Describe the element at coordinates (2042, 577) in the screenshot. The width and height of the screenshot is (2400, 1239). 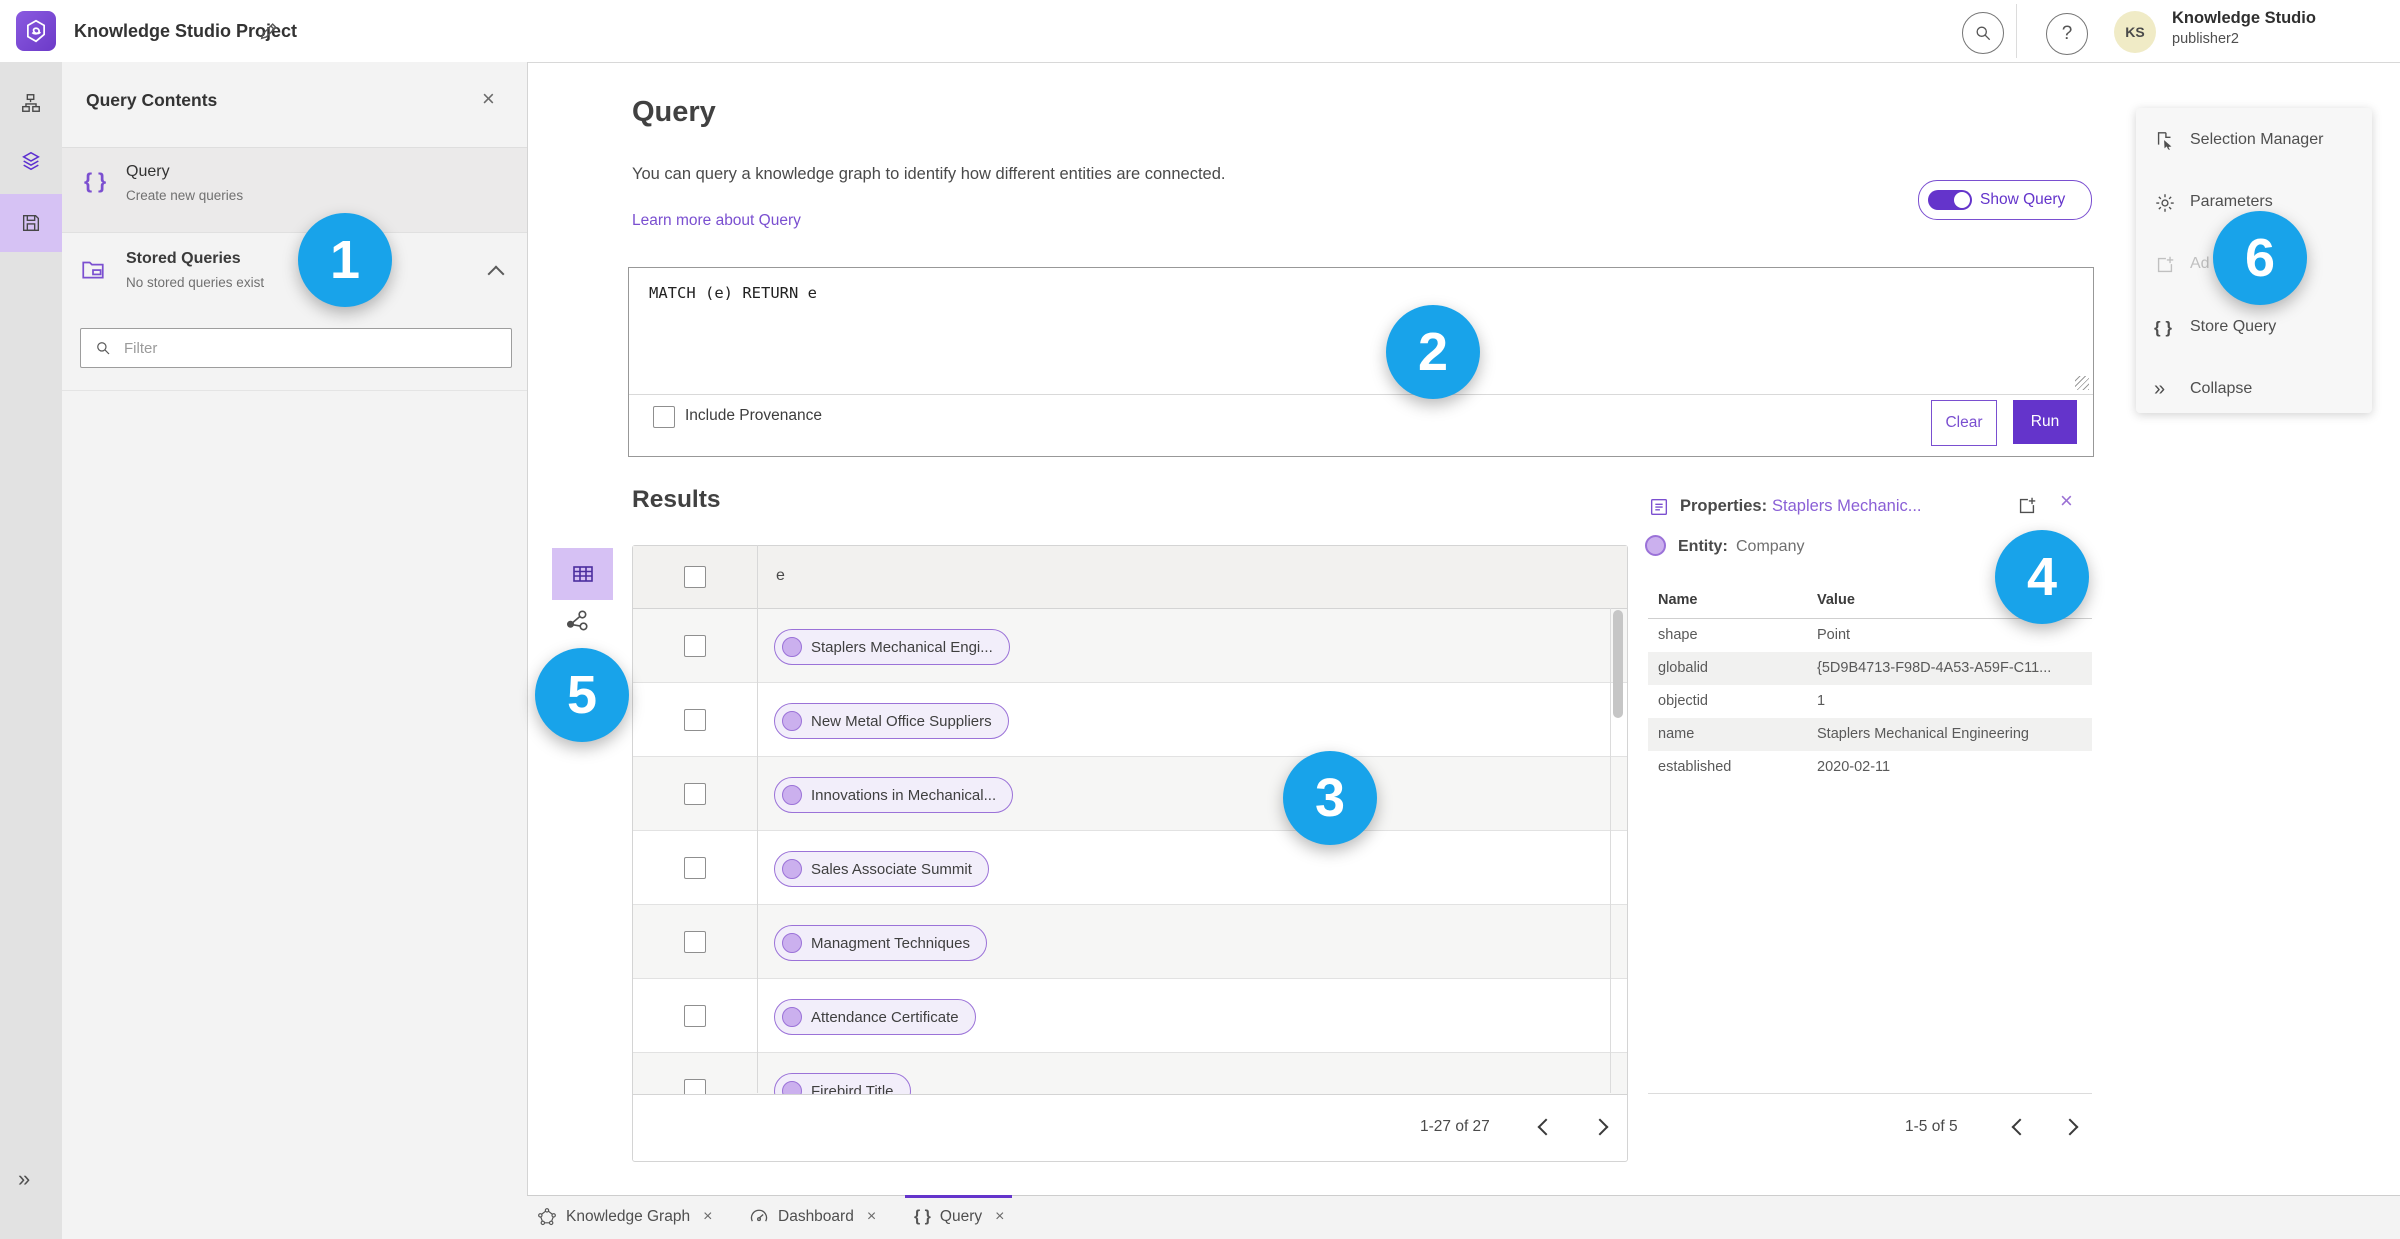
I see `step-badge-4: 4` at that location.